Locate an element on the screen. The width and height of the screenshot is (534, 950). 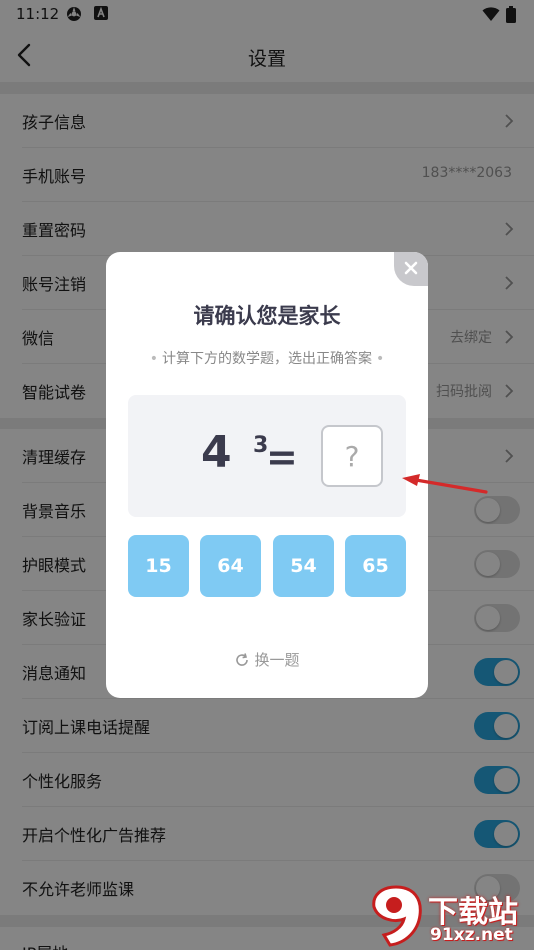
watermark: 下载站 91xz.net is located at coordinates (451, 917).